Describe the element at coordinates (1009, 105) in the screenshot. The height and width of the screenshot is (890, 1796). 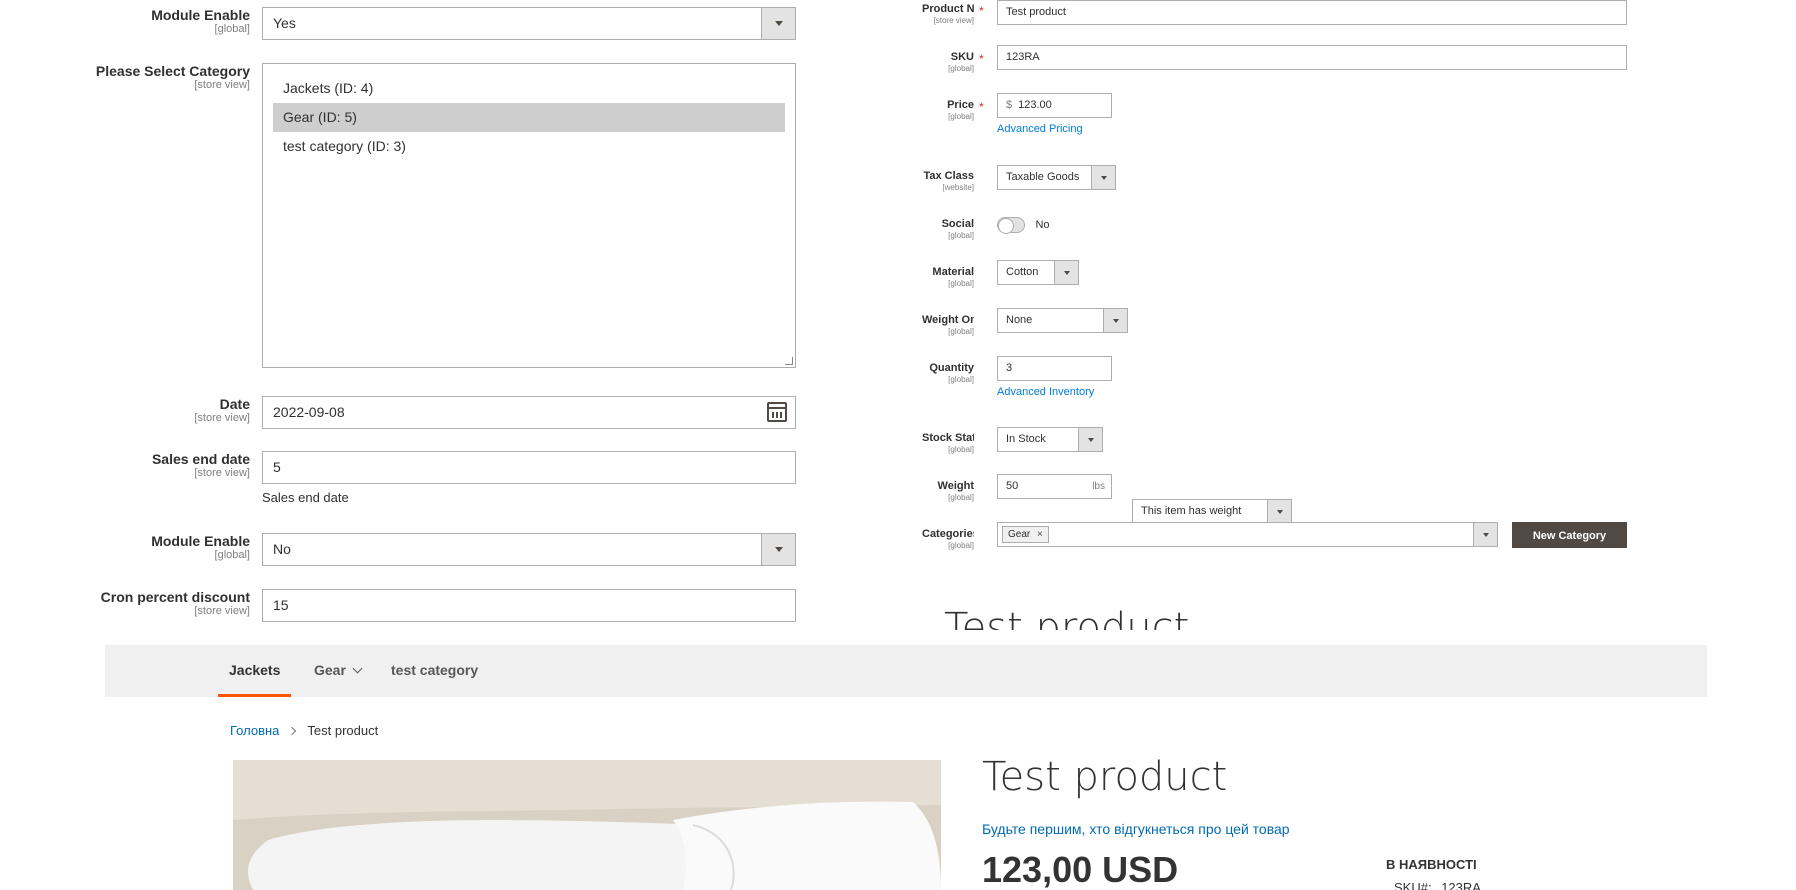
I see `currency-symbol: $` at that location.